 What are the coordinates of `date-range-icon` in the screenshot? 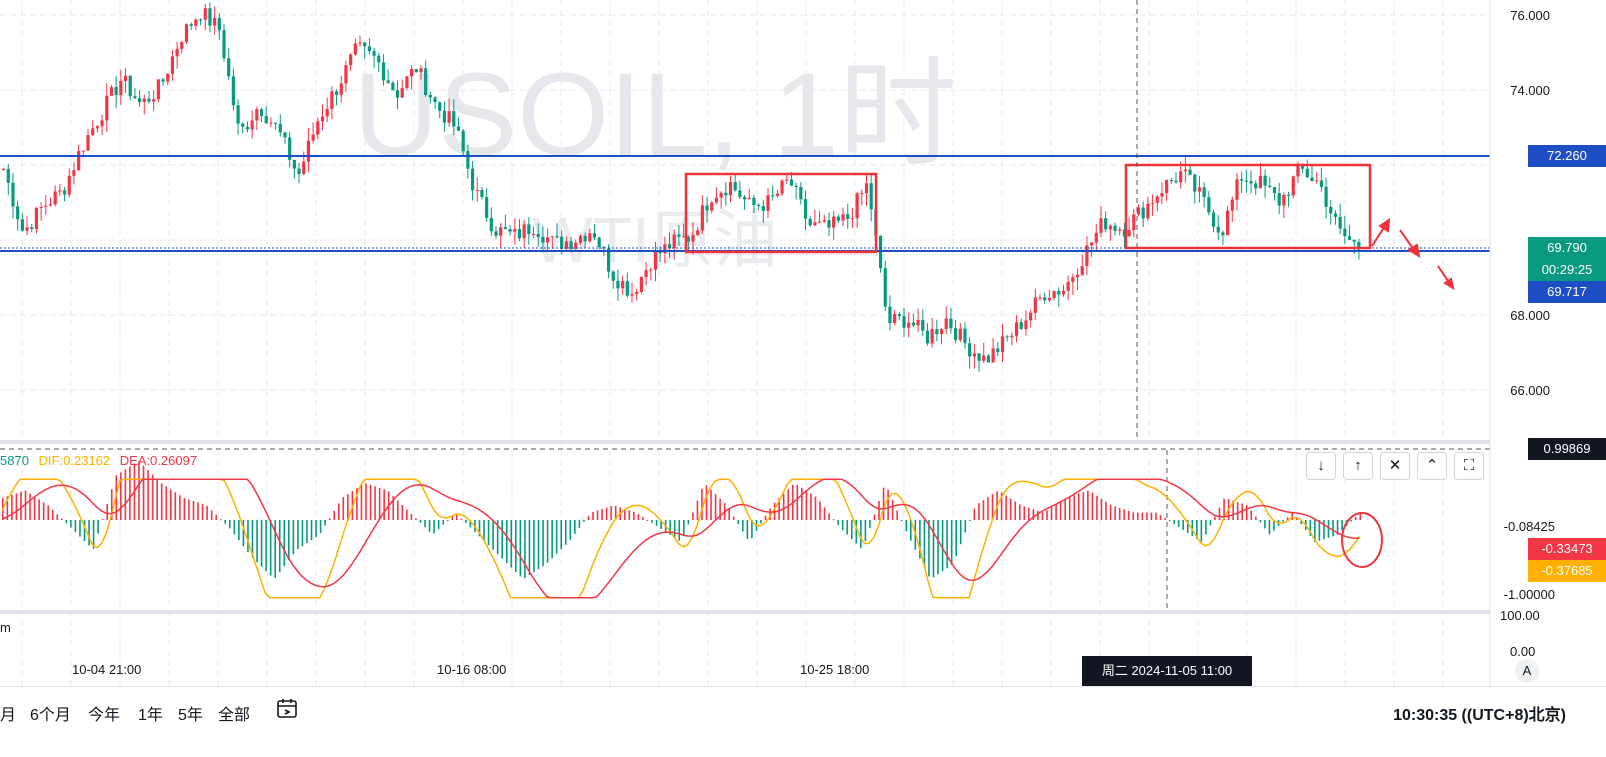 It's located at (287, 708).